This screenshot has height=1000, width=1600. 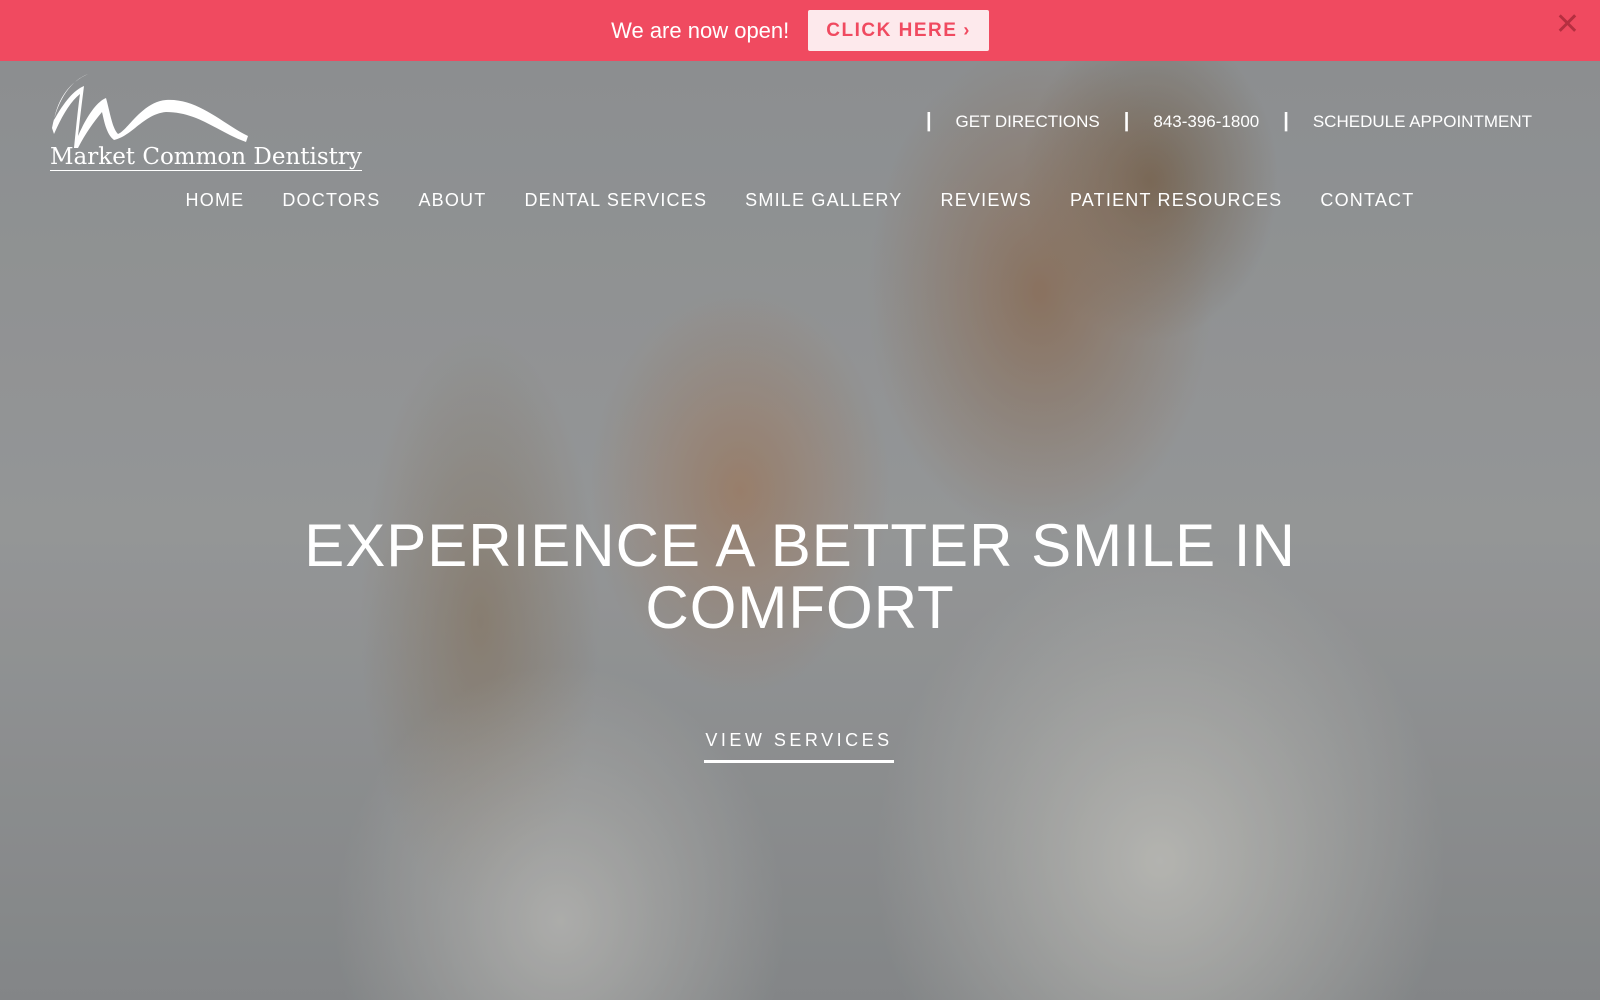 I want to click on site-logo: Market Common Dentistry, so click(x=205, y=128).